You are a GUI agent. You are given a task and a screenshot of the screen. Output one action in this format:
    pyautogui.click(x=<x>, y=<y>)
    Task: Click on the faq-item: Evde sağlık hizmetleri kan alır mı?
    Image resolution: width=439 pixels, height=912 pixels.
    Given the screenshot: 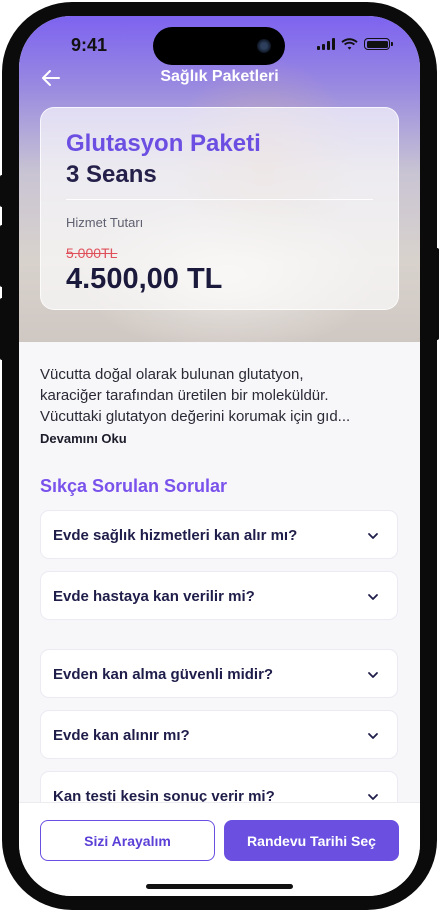 What is the action you would take?
    pyautogui.click(x=219, y=534)
    